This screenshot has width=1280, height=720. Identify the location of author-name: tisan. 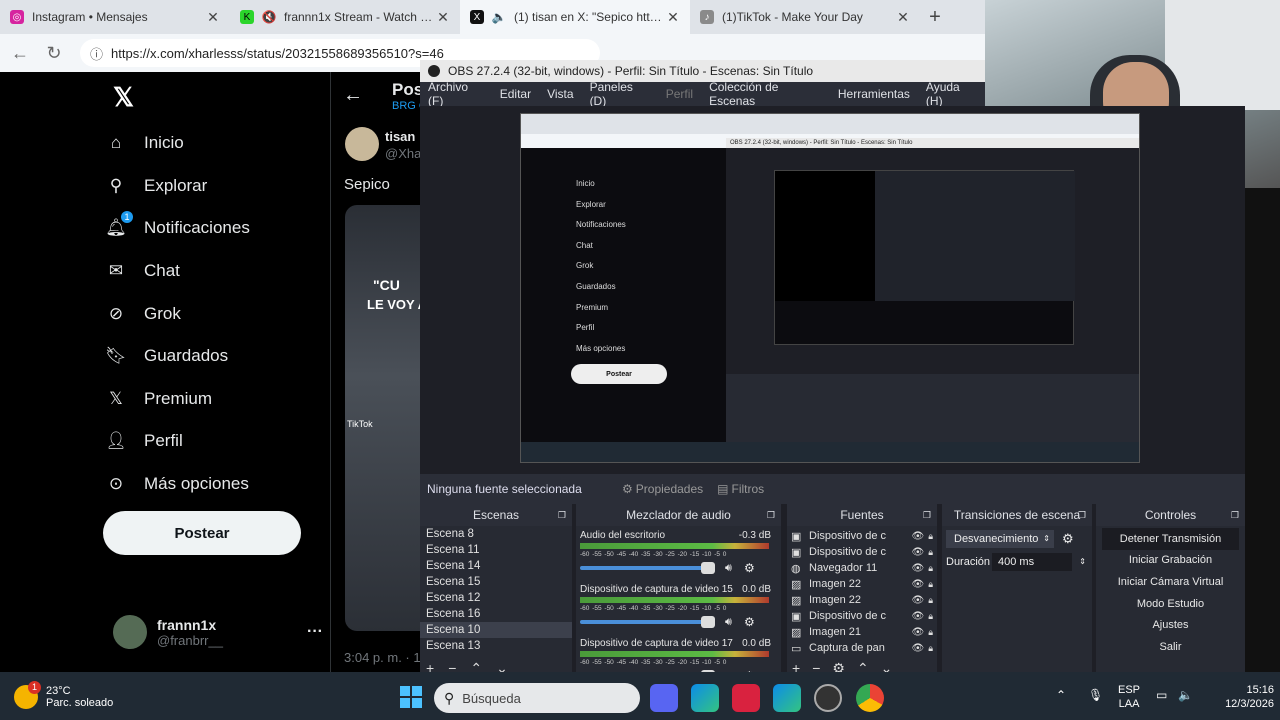
(400, 136).